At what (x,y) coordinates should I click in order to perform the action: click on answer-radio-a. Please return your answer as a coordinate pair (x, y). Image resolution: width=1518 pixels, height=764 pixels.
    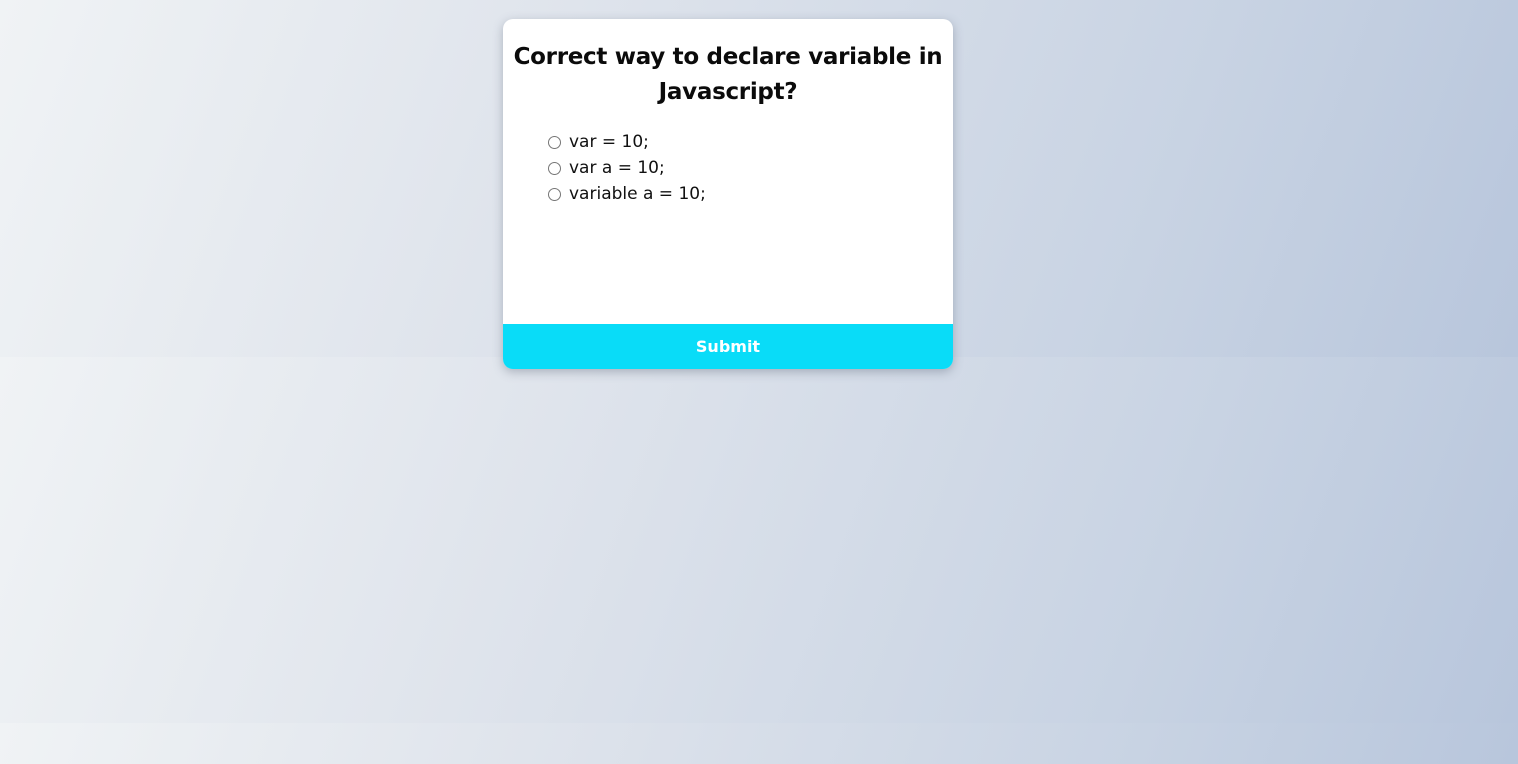
    Looking at the image, I should click on (554, 142).